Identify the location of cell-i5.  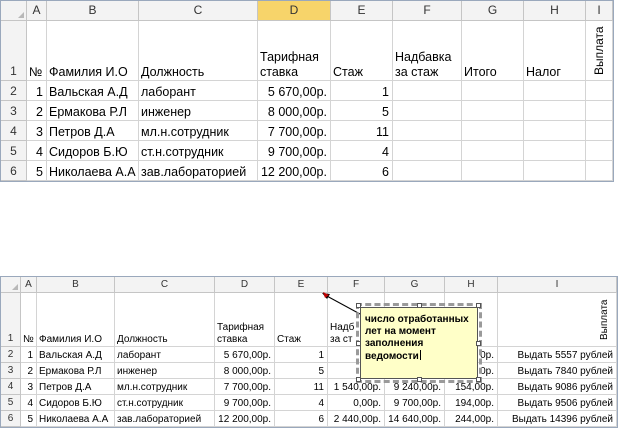
(599, 151).